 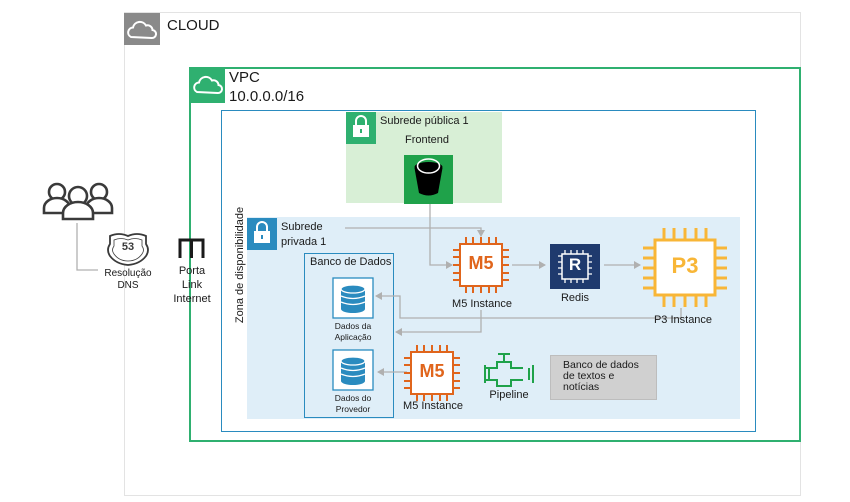 What do you see at coordinates (78, 201) in the screenshot?
I see `users-icon` at bounding box center [78, 201].